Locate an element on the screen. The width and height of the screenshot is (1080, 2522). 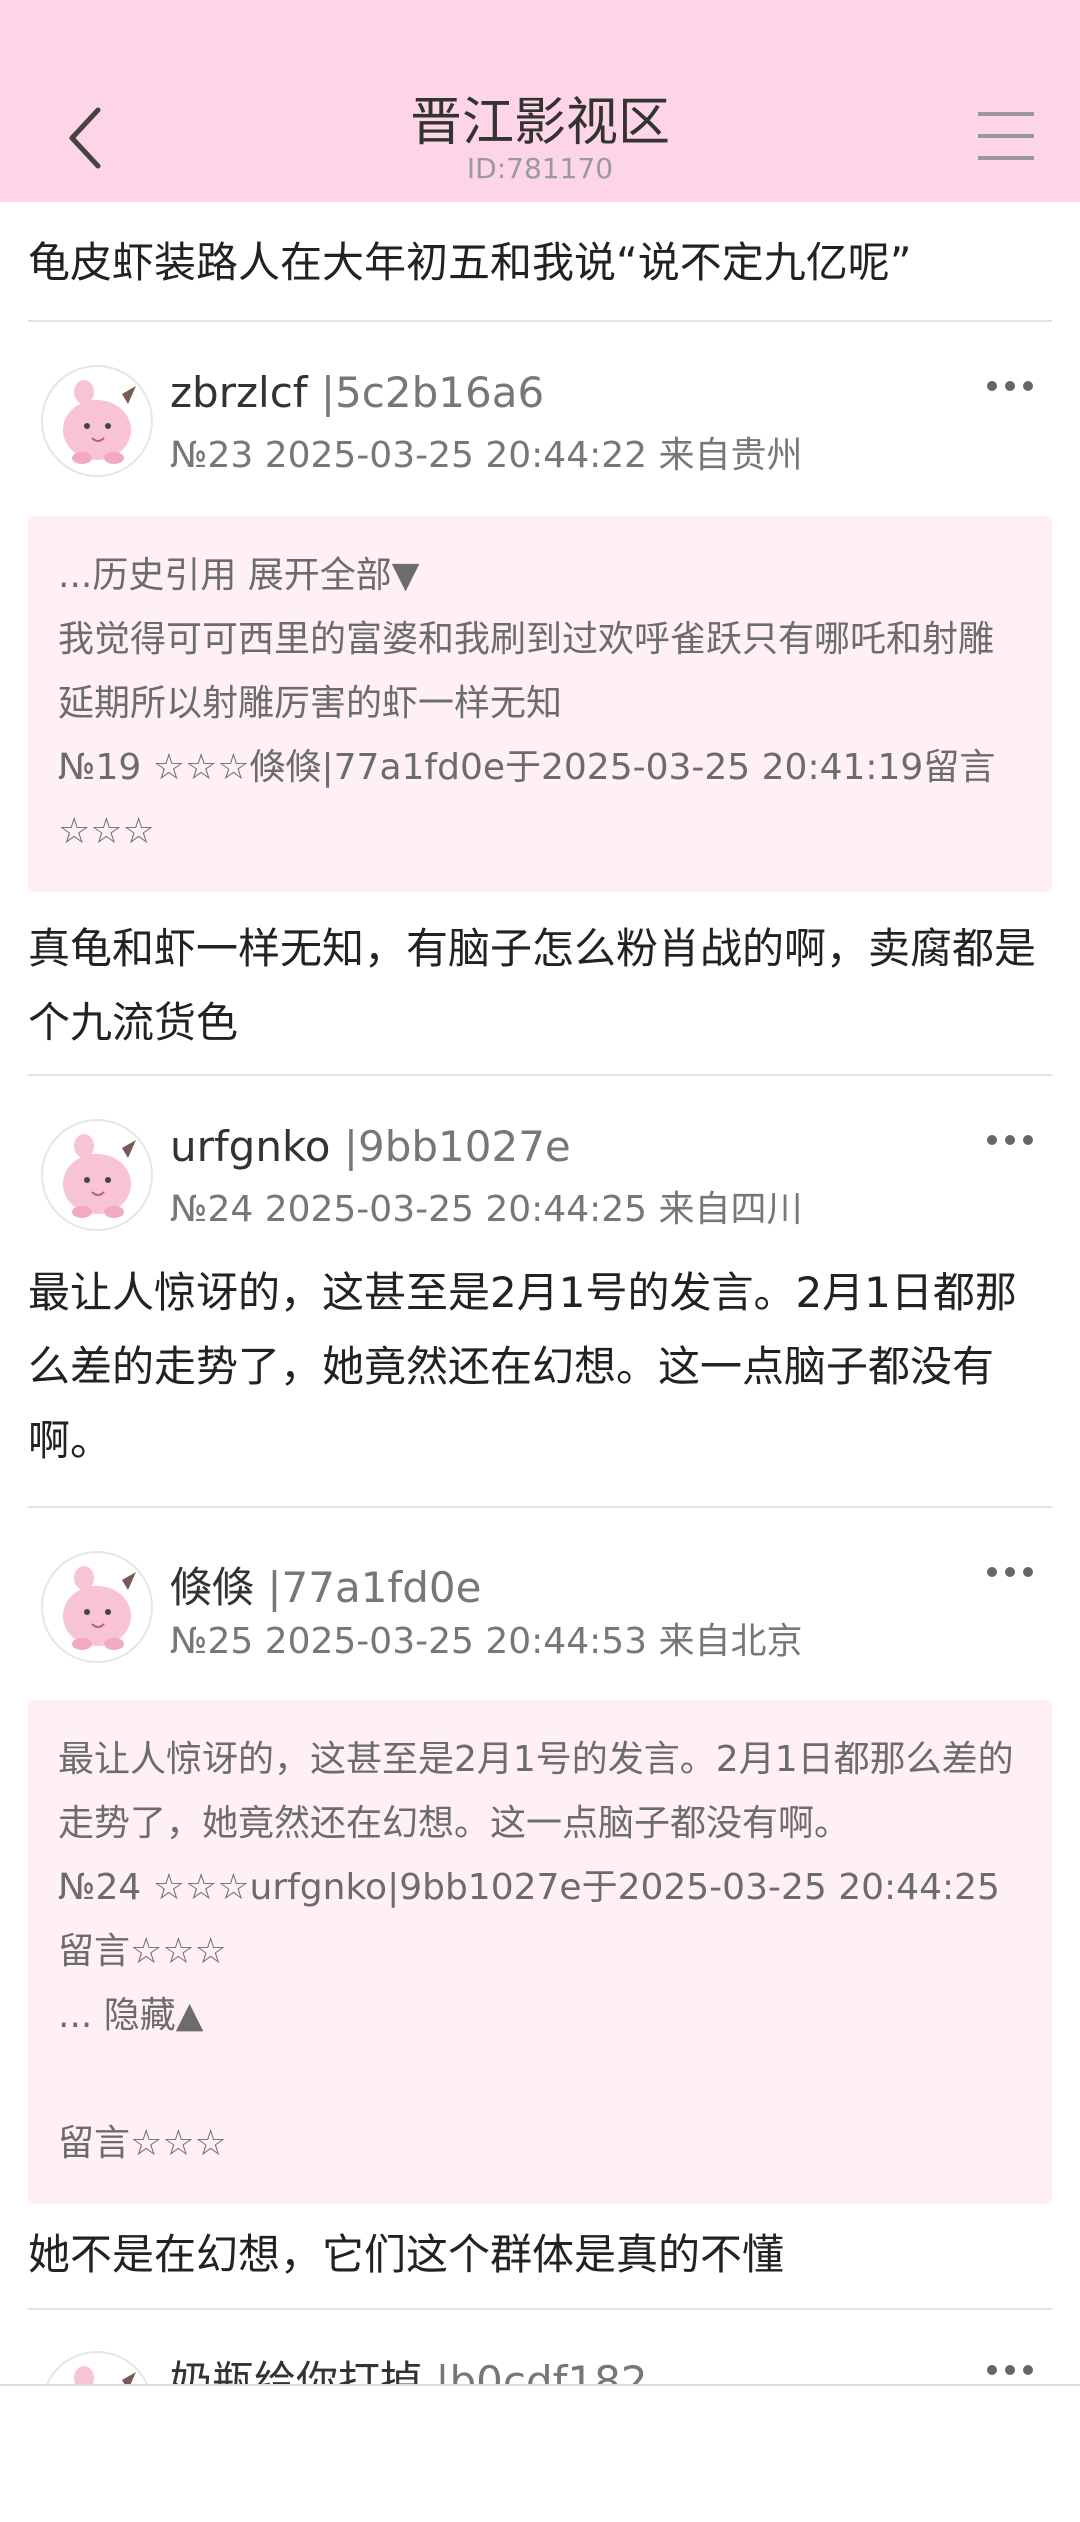
quote-spacer is located at coordinates (540, 2080).